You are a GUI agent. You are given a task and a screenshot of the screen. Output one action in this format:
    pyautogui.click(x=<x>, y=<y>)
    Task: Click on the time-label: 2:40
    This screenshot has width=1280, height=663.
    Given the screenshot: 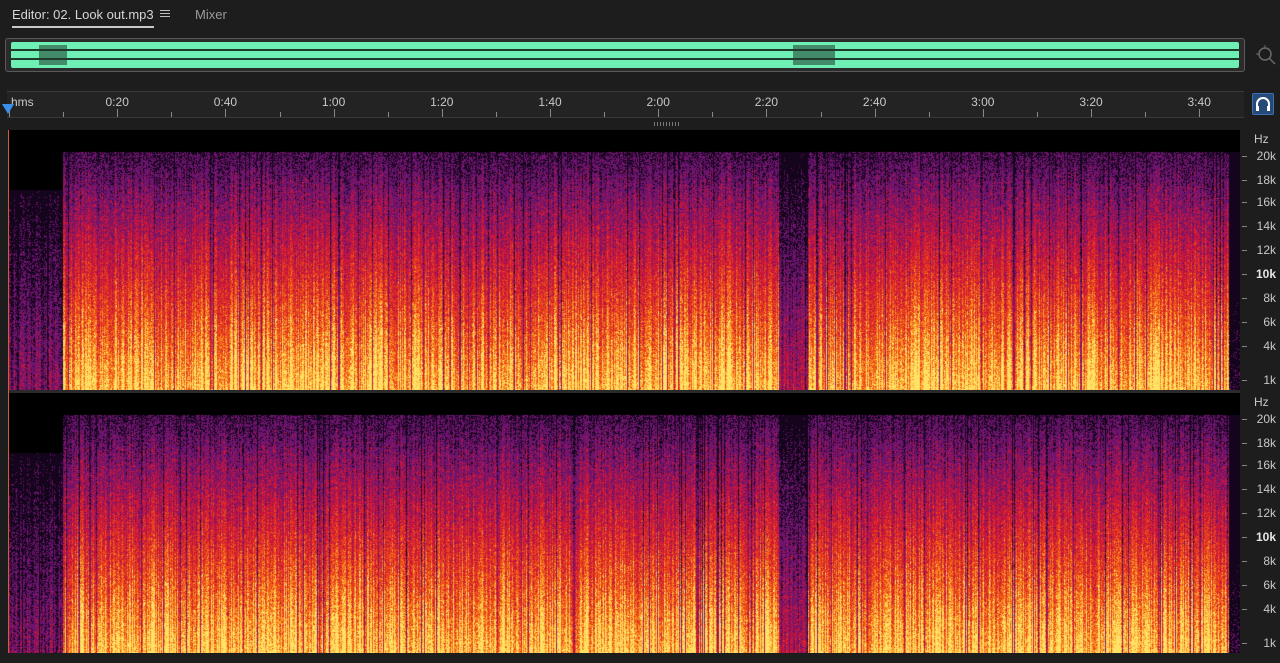 What is the action you would take?
    pyautogui.click(x=874, y=102)
    